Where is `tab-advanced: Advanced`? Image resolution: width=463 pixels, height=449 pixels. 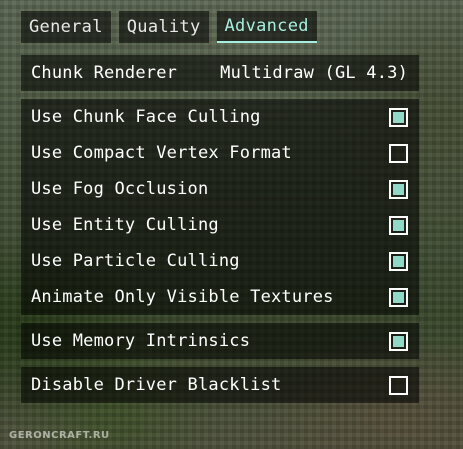 tab-advanced: Advanced is located at coordinates (266, 27).